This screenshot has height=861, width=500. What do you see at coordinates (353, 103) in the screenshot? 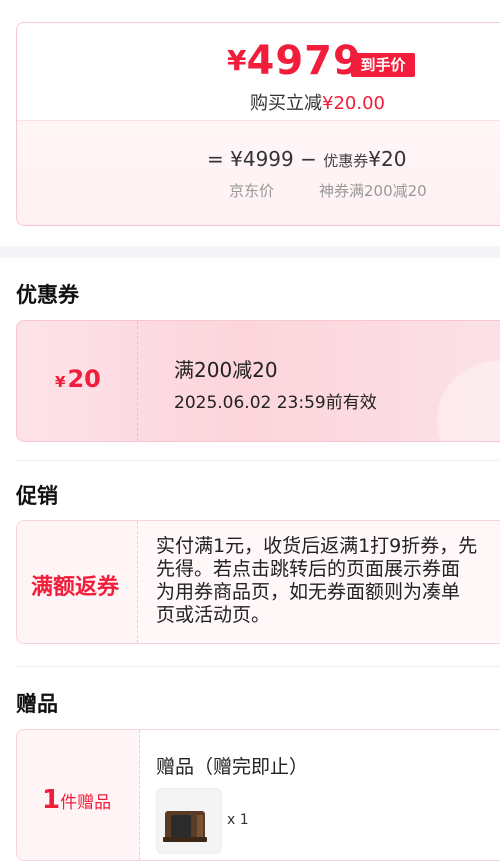
I see `discount-value: ¥20.00` at bounding box center [353, 103].